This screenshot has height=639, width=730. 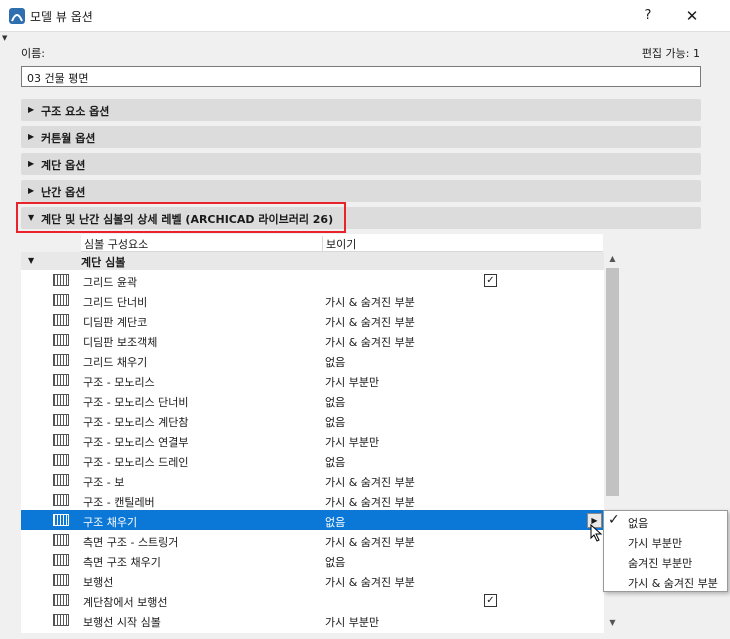 What do you see at coordinates (115, 302) in the screenshot?
I see `row-name: 그리드 단너비` at bounding box center [115, 302].